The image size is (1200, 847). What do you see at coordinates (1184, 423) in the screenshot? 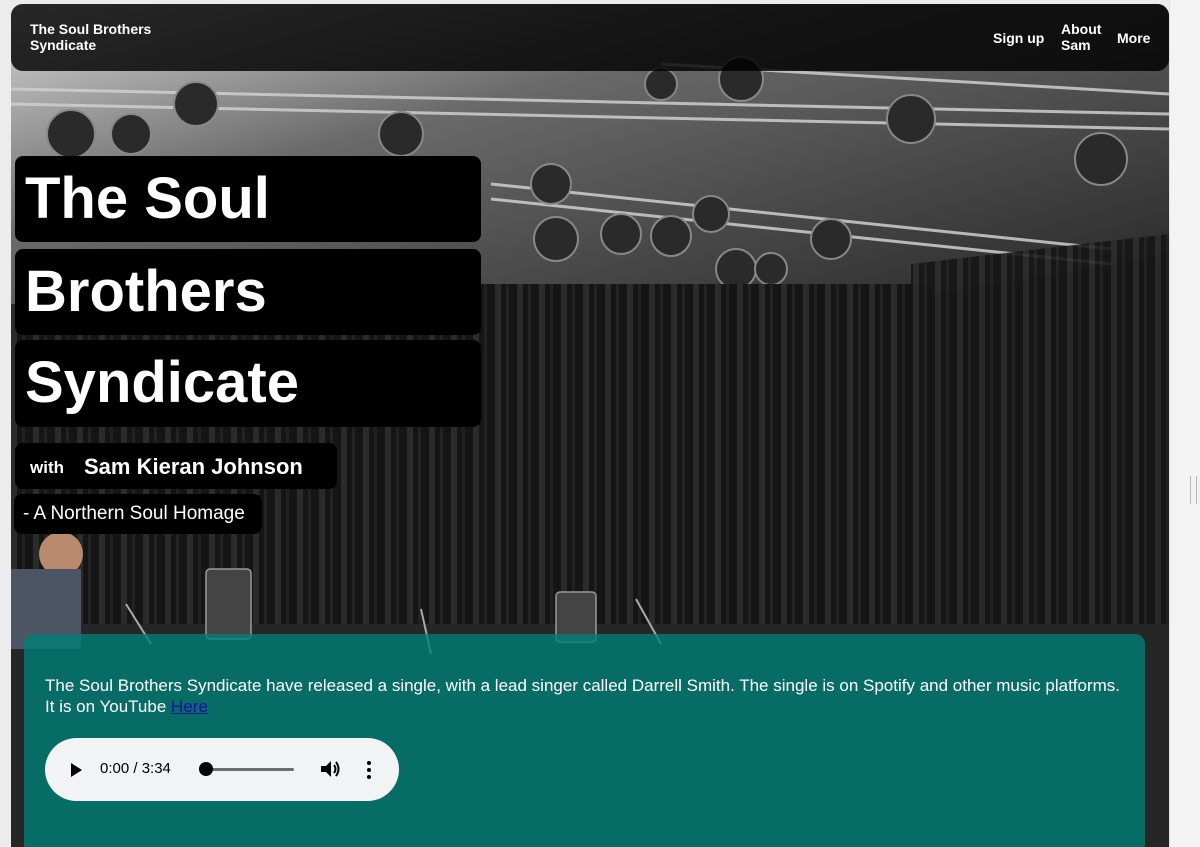
I see `page-scrollbar` at bounding box center [1184, 423].